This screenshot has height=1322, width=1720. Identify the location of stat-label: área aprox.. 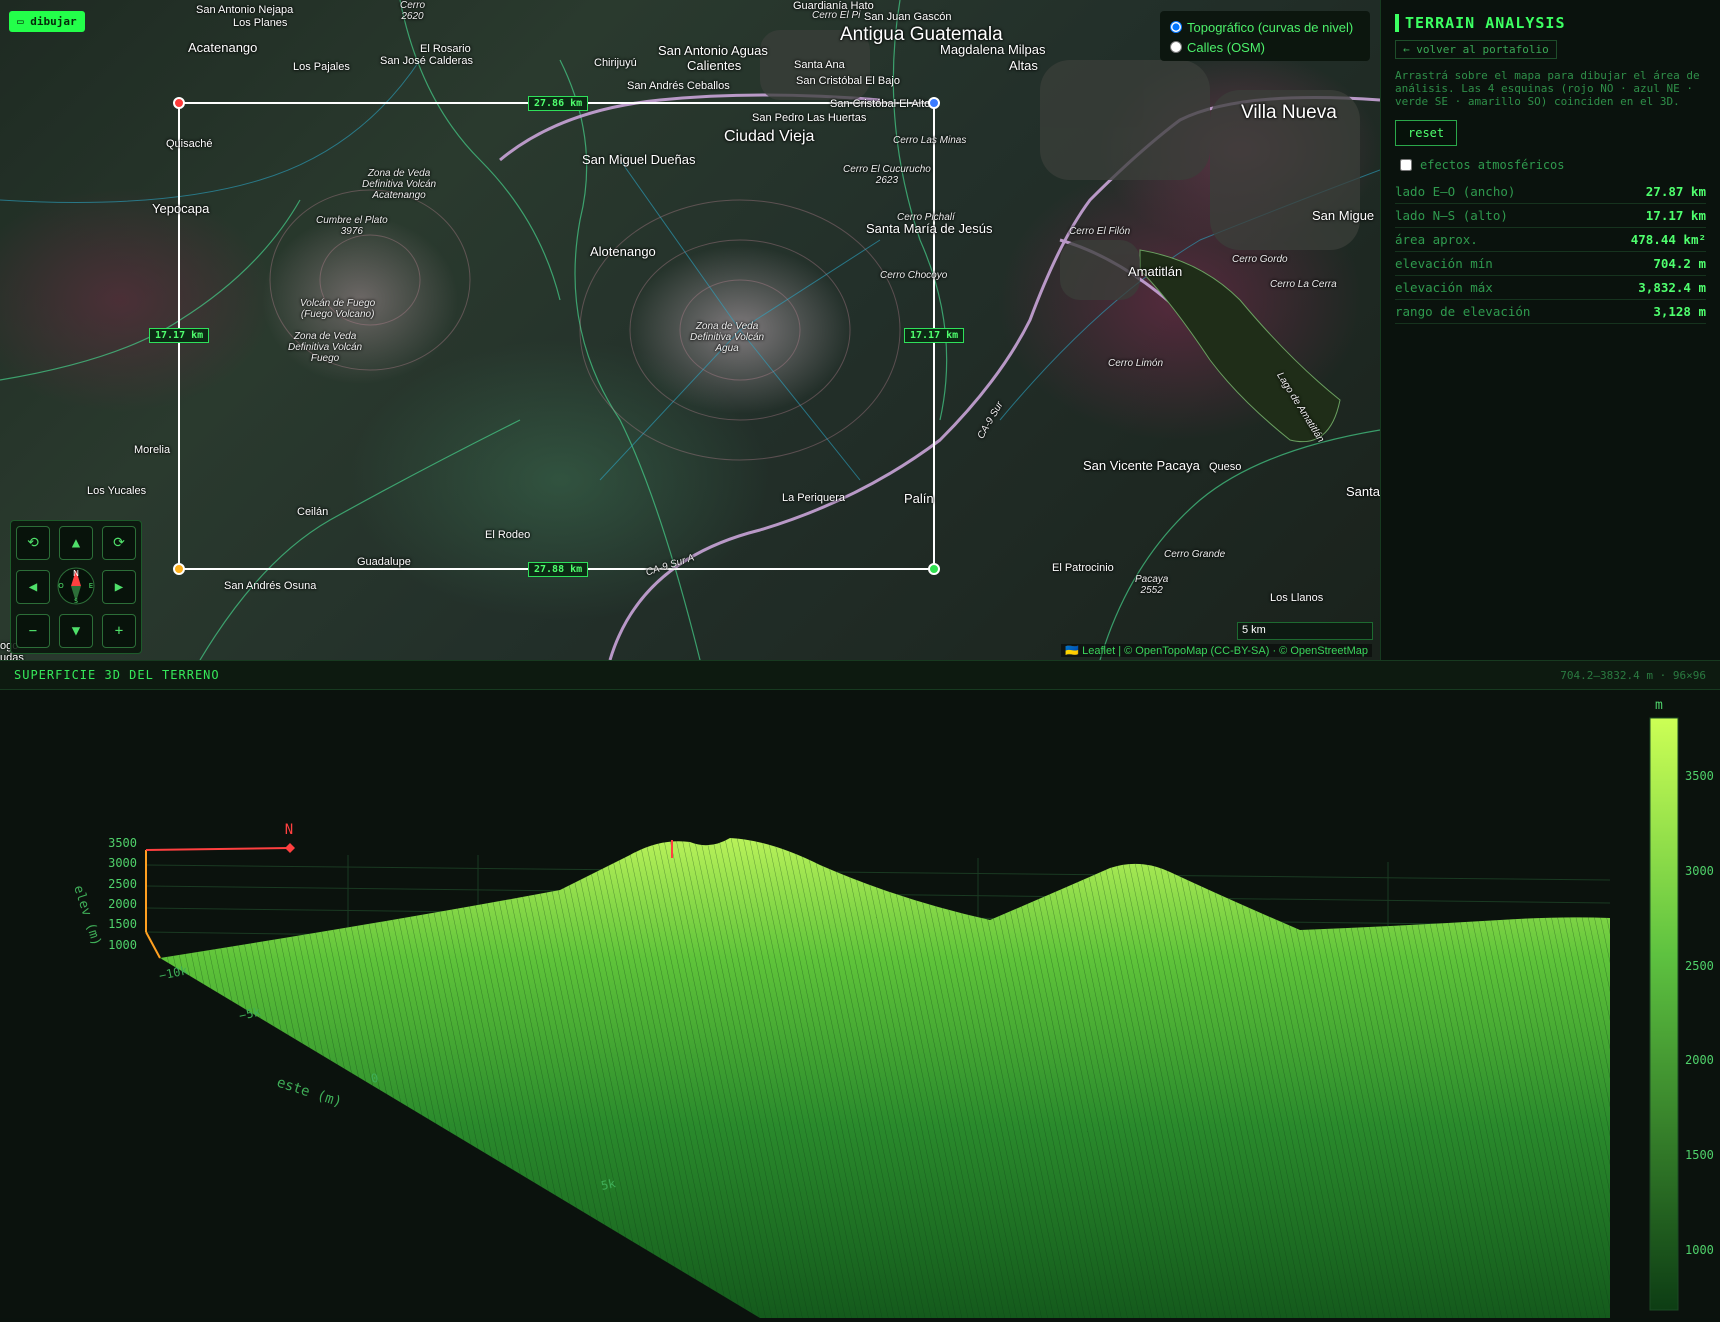
(1436, 239).